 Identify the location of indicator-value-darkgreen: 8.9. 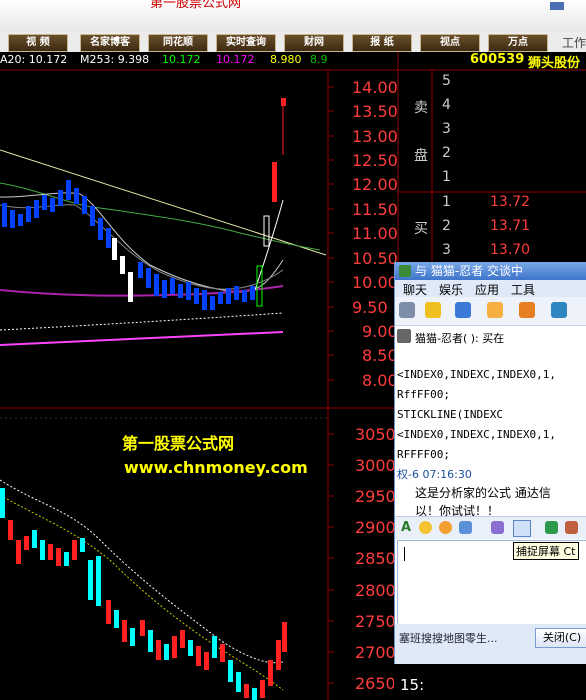
(319, 59).